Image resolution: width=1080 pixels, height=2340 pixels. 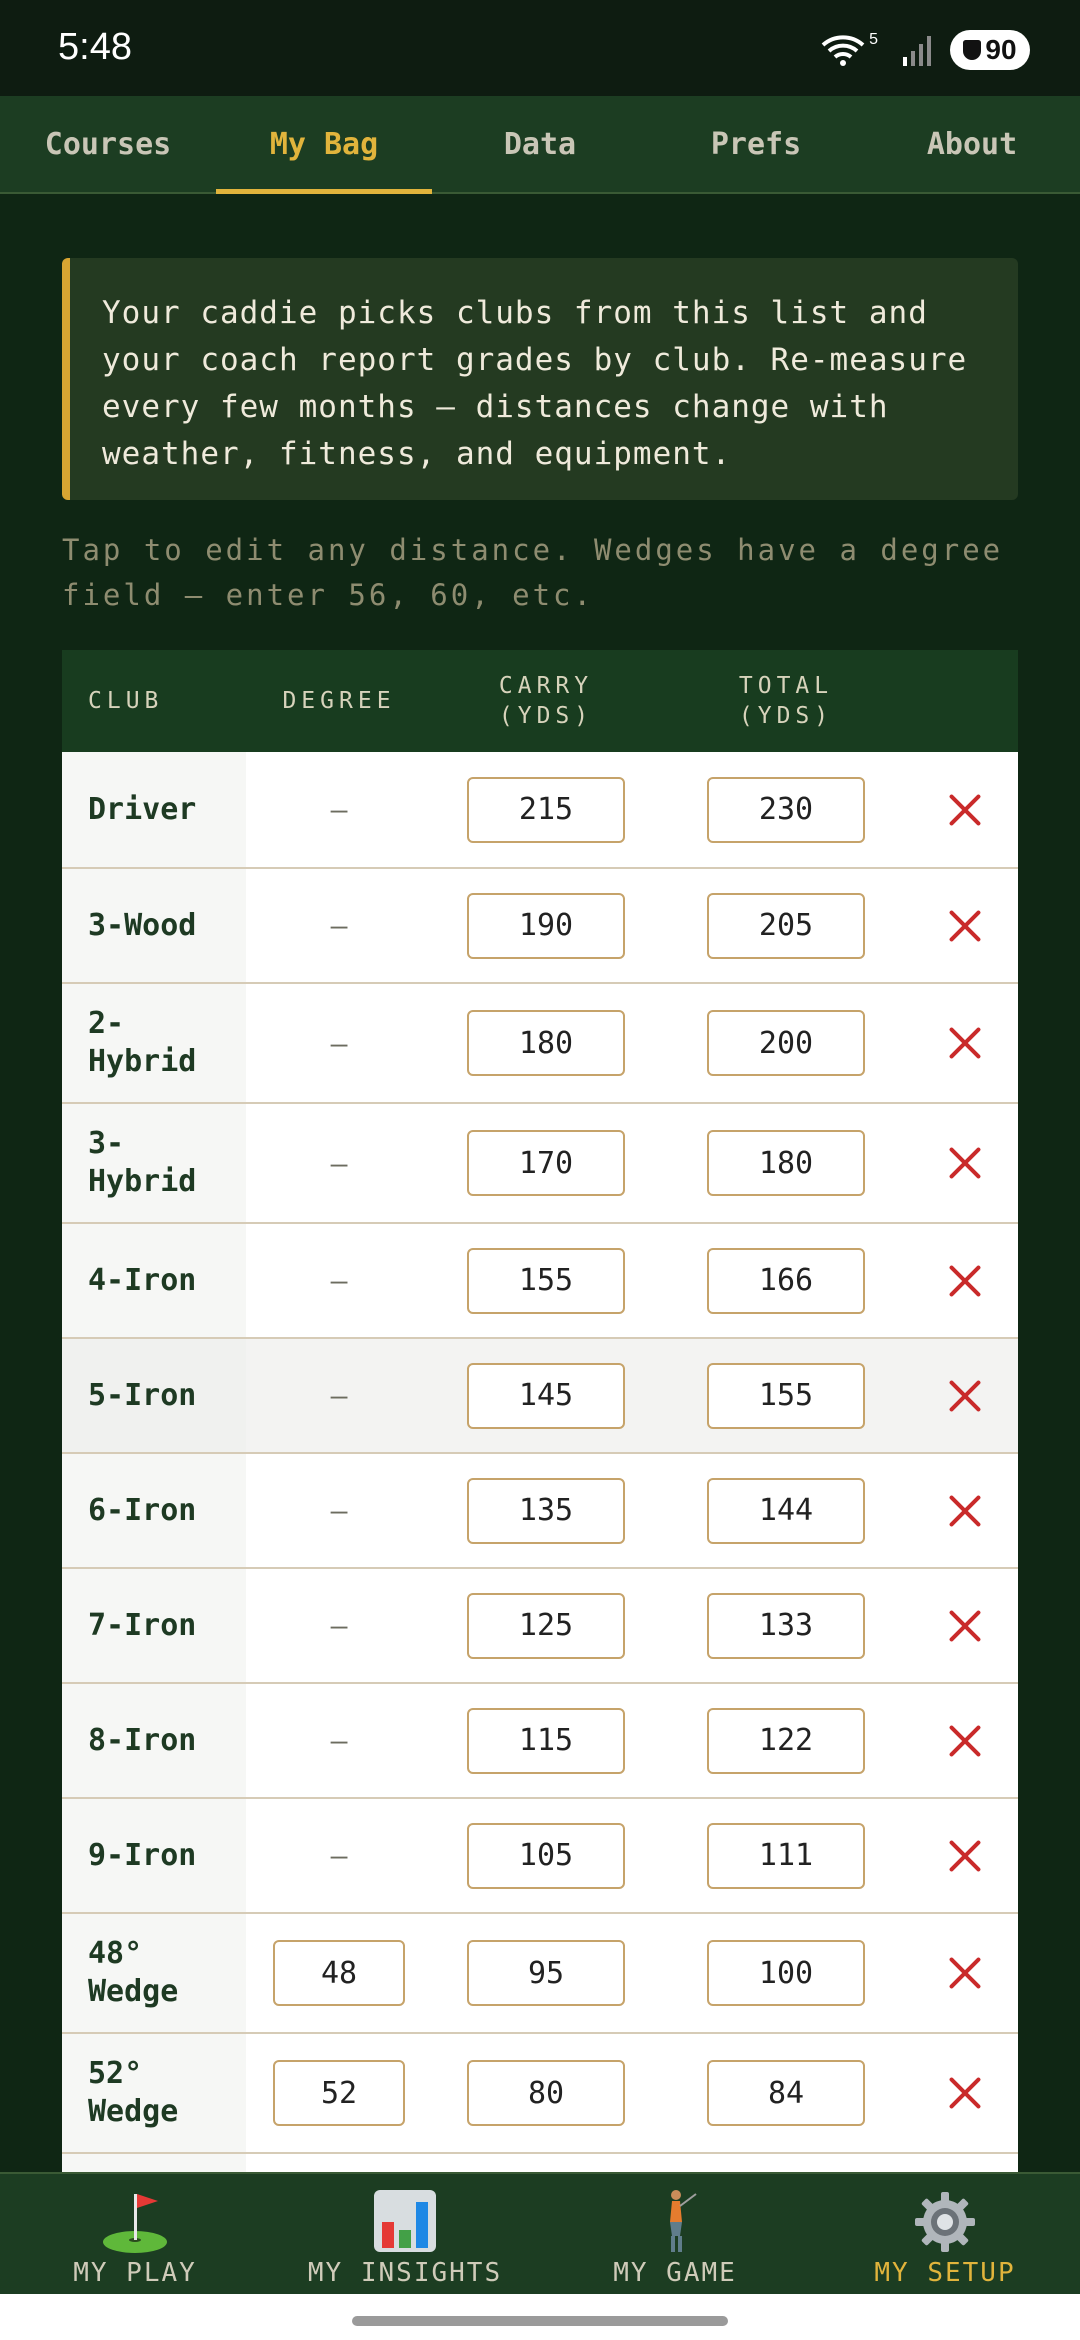 I want to click on carry-cell: 180, so click(x=546, y=1043).